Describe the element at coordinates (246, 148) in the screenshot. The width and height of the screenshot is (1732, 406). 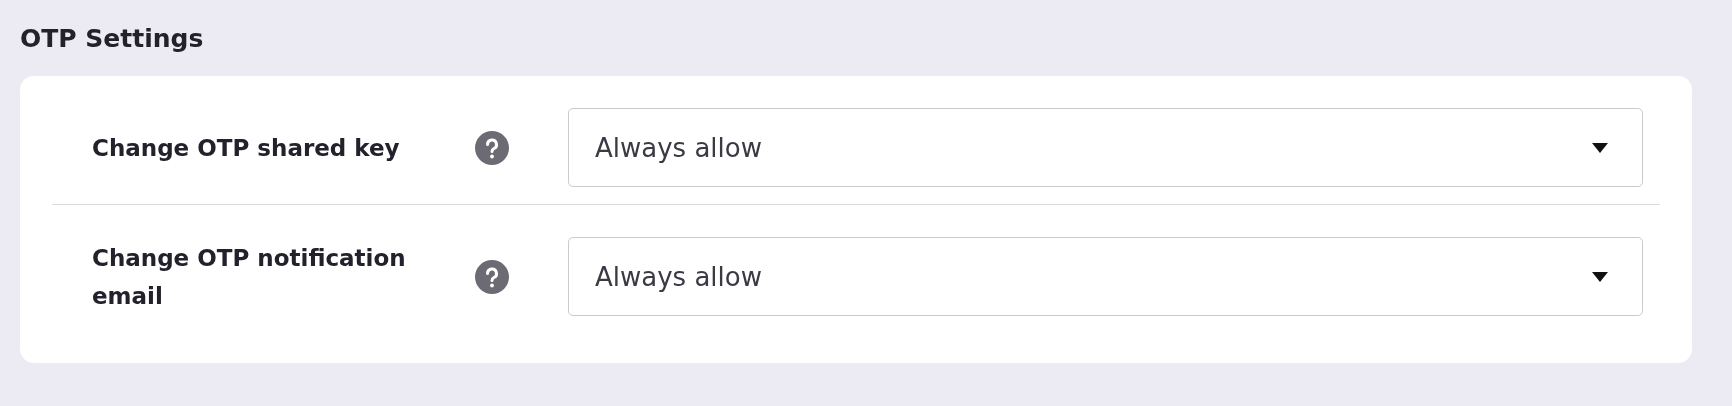
I see `setting-label: Change OTP shared key` at that location.